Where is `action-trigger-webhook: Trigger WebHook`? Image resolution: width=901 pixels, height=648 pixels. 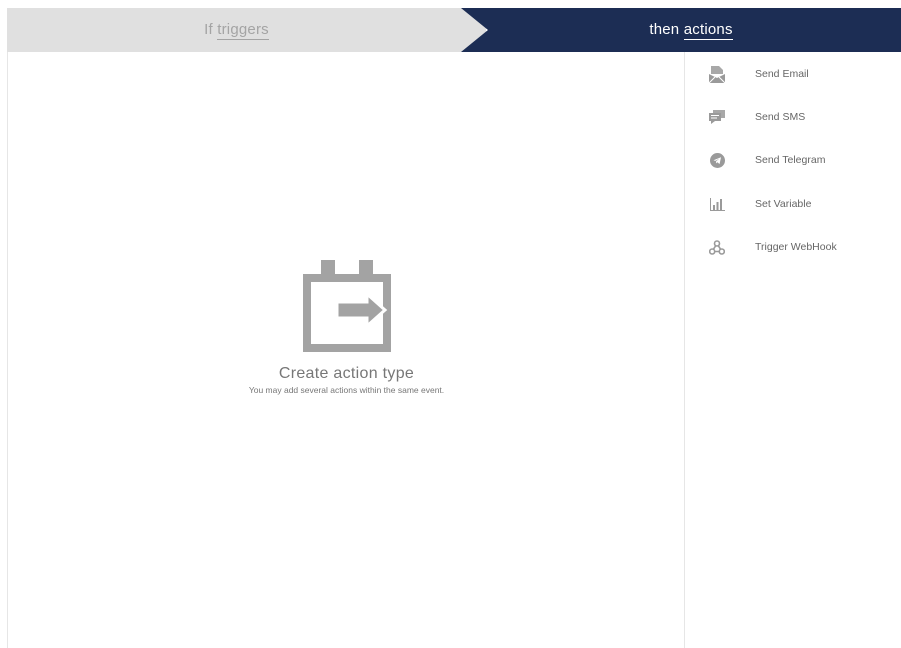 action-trigger-webhook: Trigger WebHook is located at coordinates (793, 249).